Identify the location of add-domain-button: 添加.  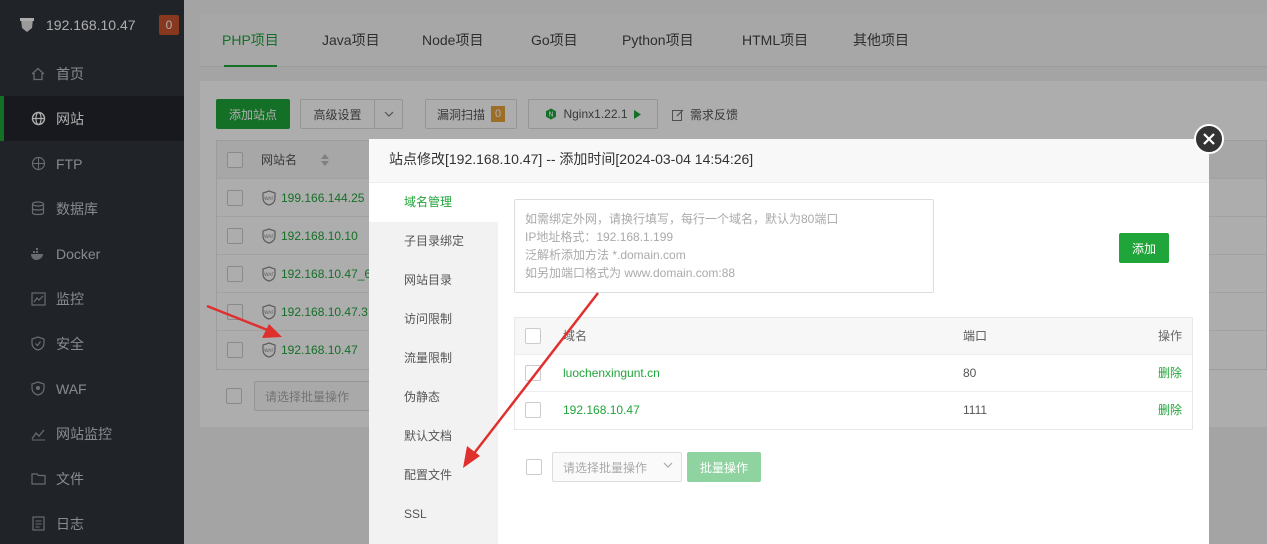
(1144, 248).